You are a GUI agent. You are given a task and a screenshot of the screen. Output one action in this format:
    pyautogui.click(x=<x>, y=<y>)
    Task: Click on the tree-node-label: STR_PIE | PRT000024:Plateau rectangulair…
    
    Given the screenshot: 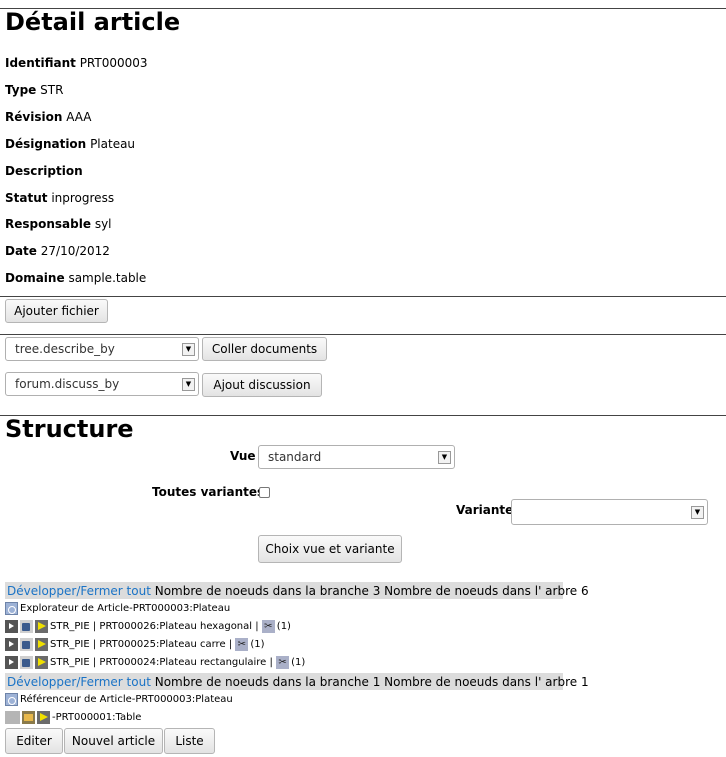 What is the action you would take?
    pyautogui.click(x=161, y=662)
    